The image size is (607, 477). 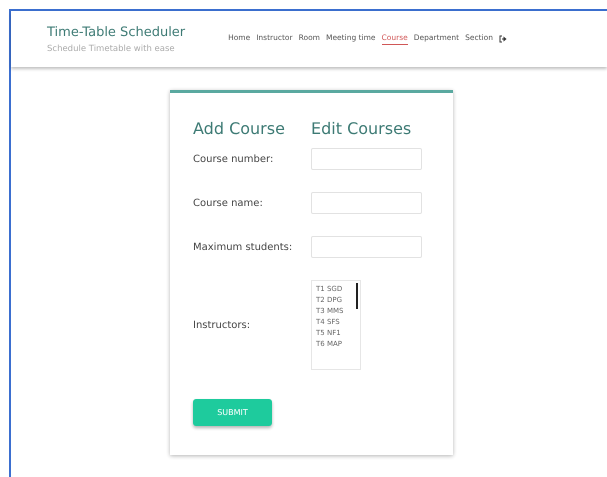 What do you see at coordinates (503, 39) in the screenshot?
I see `logout-icon` at bounding box center [503, 39].